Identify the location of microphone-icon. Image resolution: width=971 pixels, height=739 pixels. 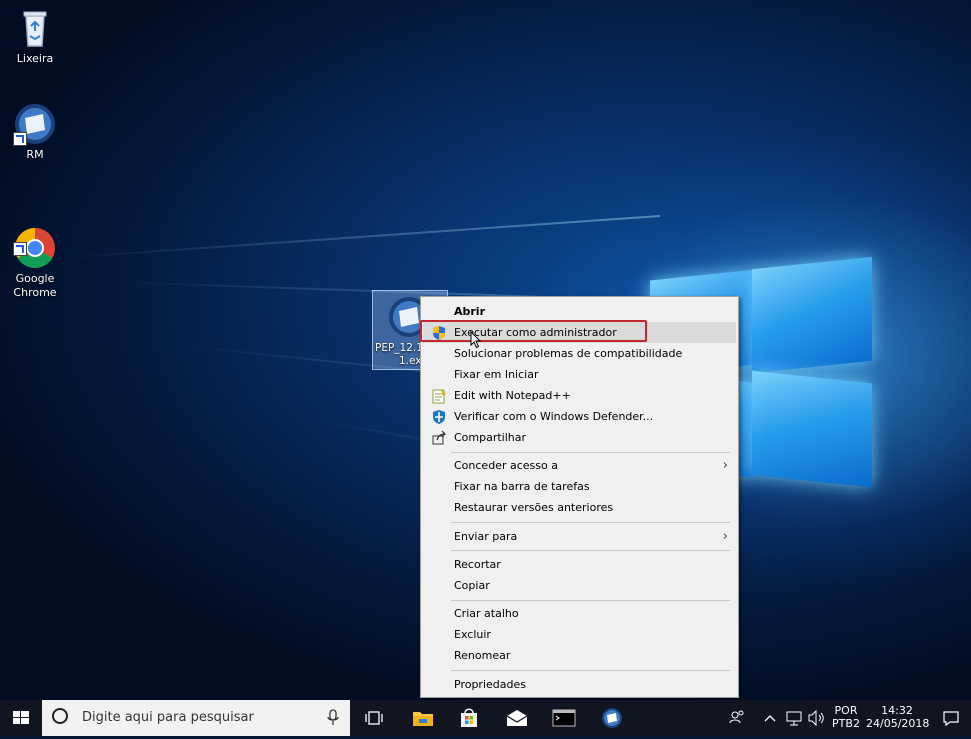
(333, 718).